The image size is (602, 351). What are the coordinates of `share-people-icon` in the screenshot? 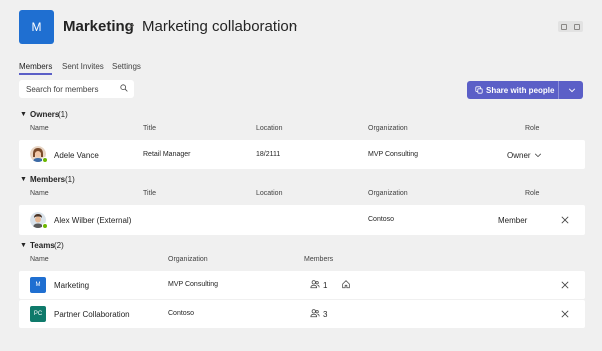 It's located at (479, 90).